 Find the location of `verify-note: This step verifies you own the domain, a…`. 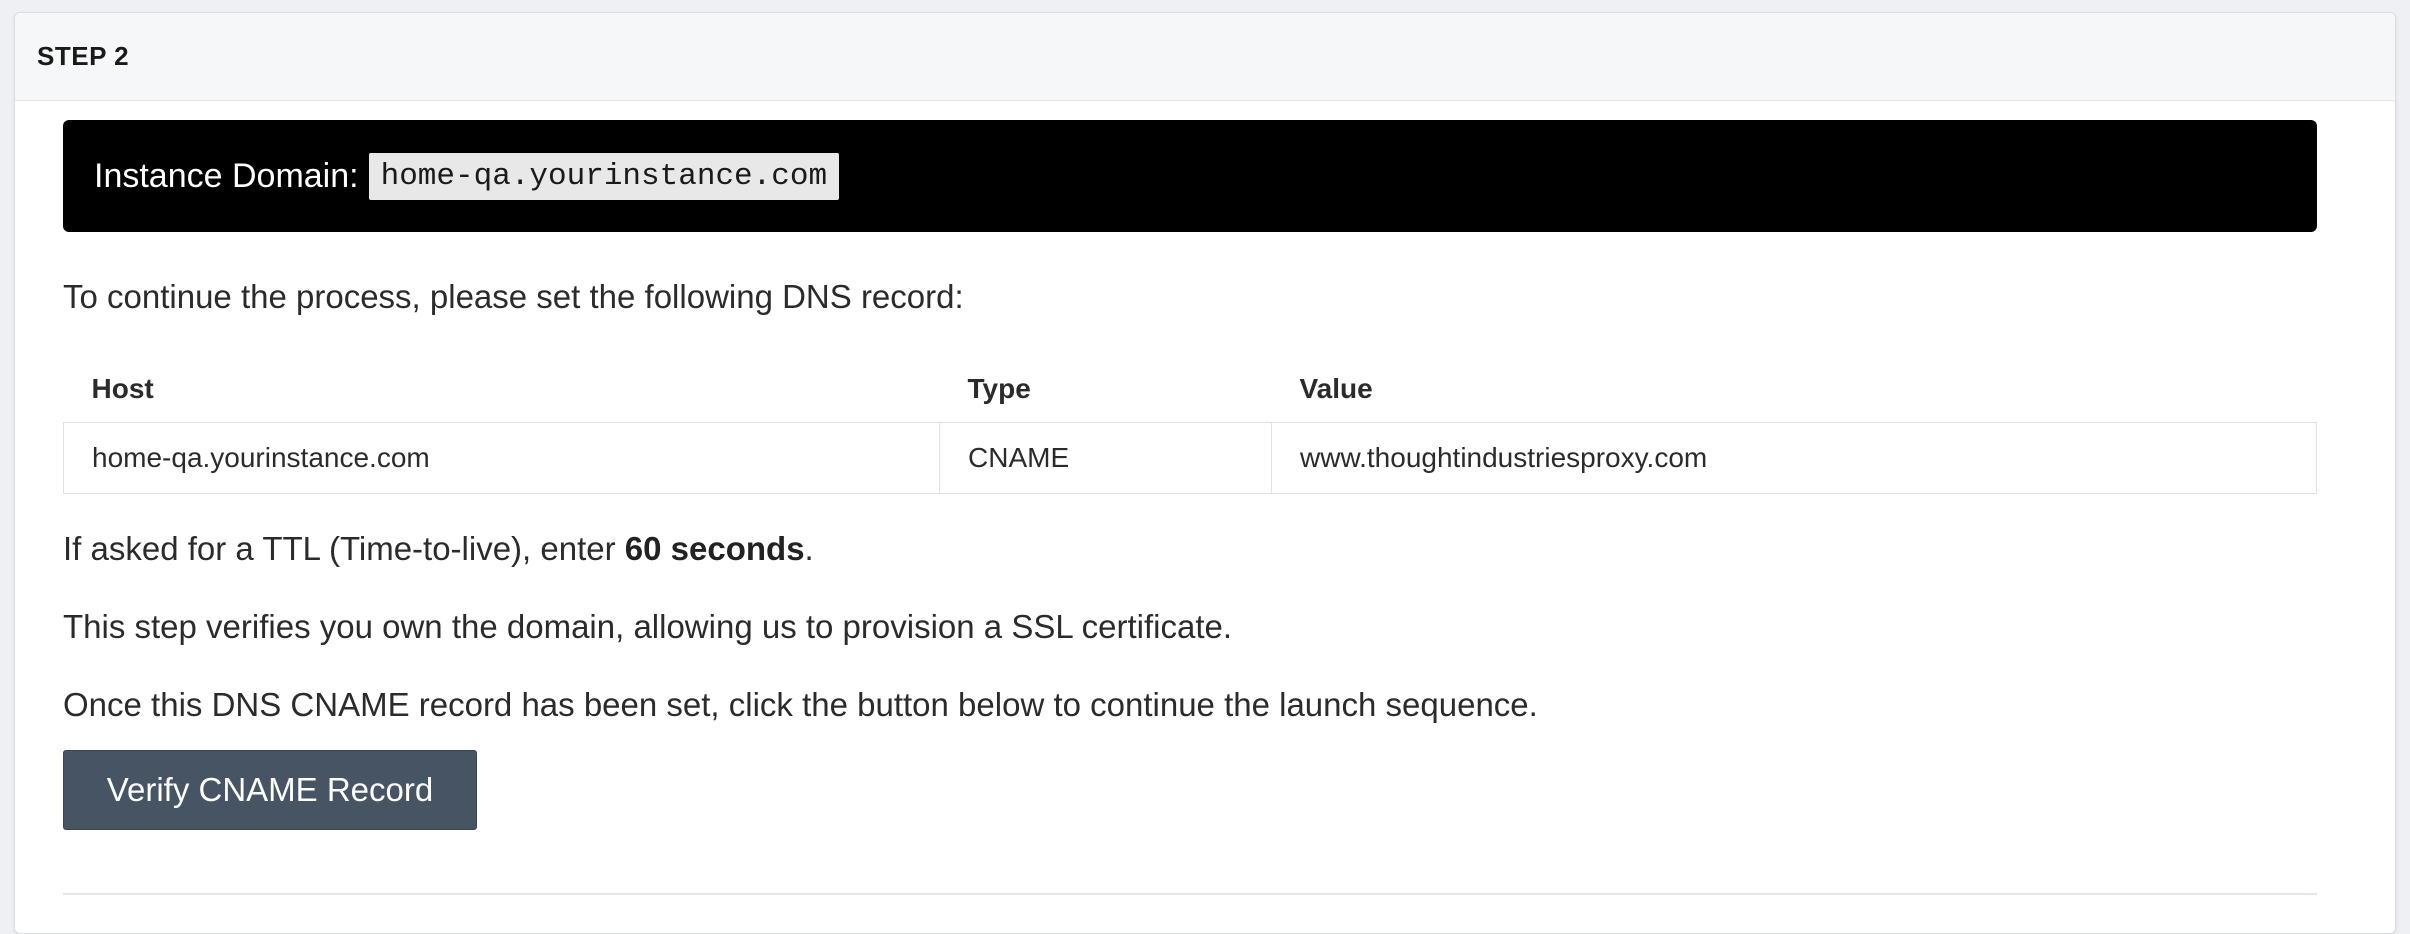

verify-note: This step verifies you own the domain, a… is located at coordinates (648, 626).